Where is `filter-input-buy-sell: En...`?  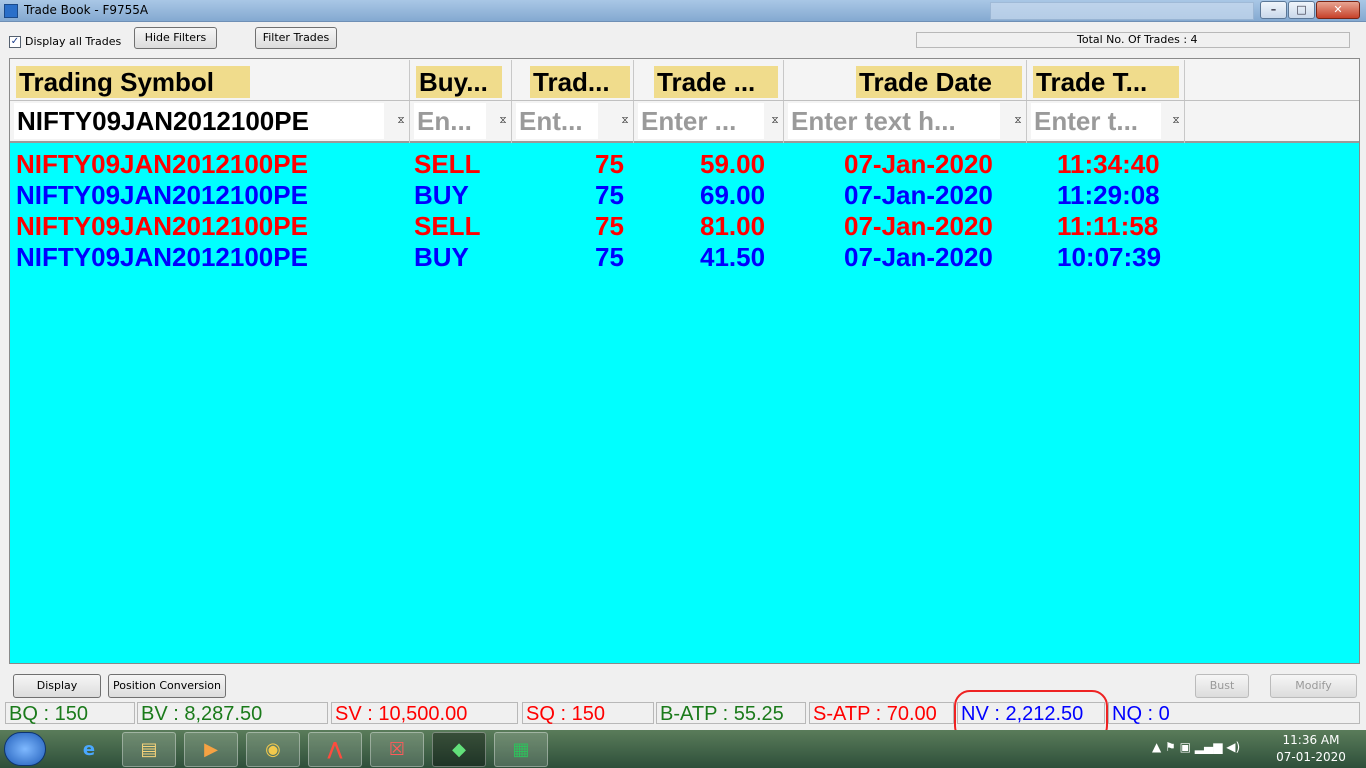 filter-input-buy-sell: En... is located at coordinates (450, 121).